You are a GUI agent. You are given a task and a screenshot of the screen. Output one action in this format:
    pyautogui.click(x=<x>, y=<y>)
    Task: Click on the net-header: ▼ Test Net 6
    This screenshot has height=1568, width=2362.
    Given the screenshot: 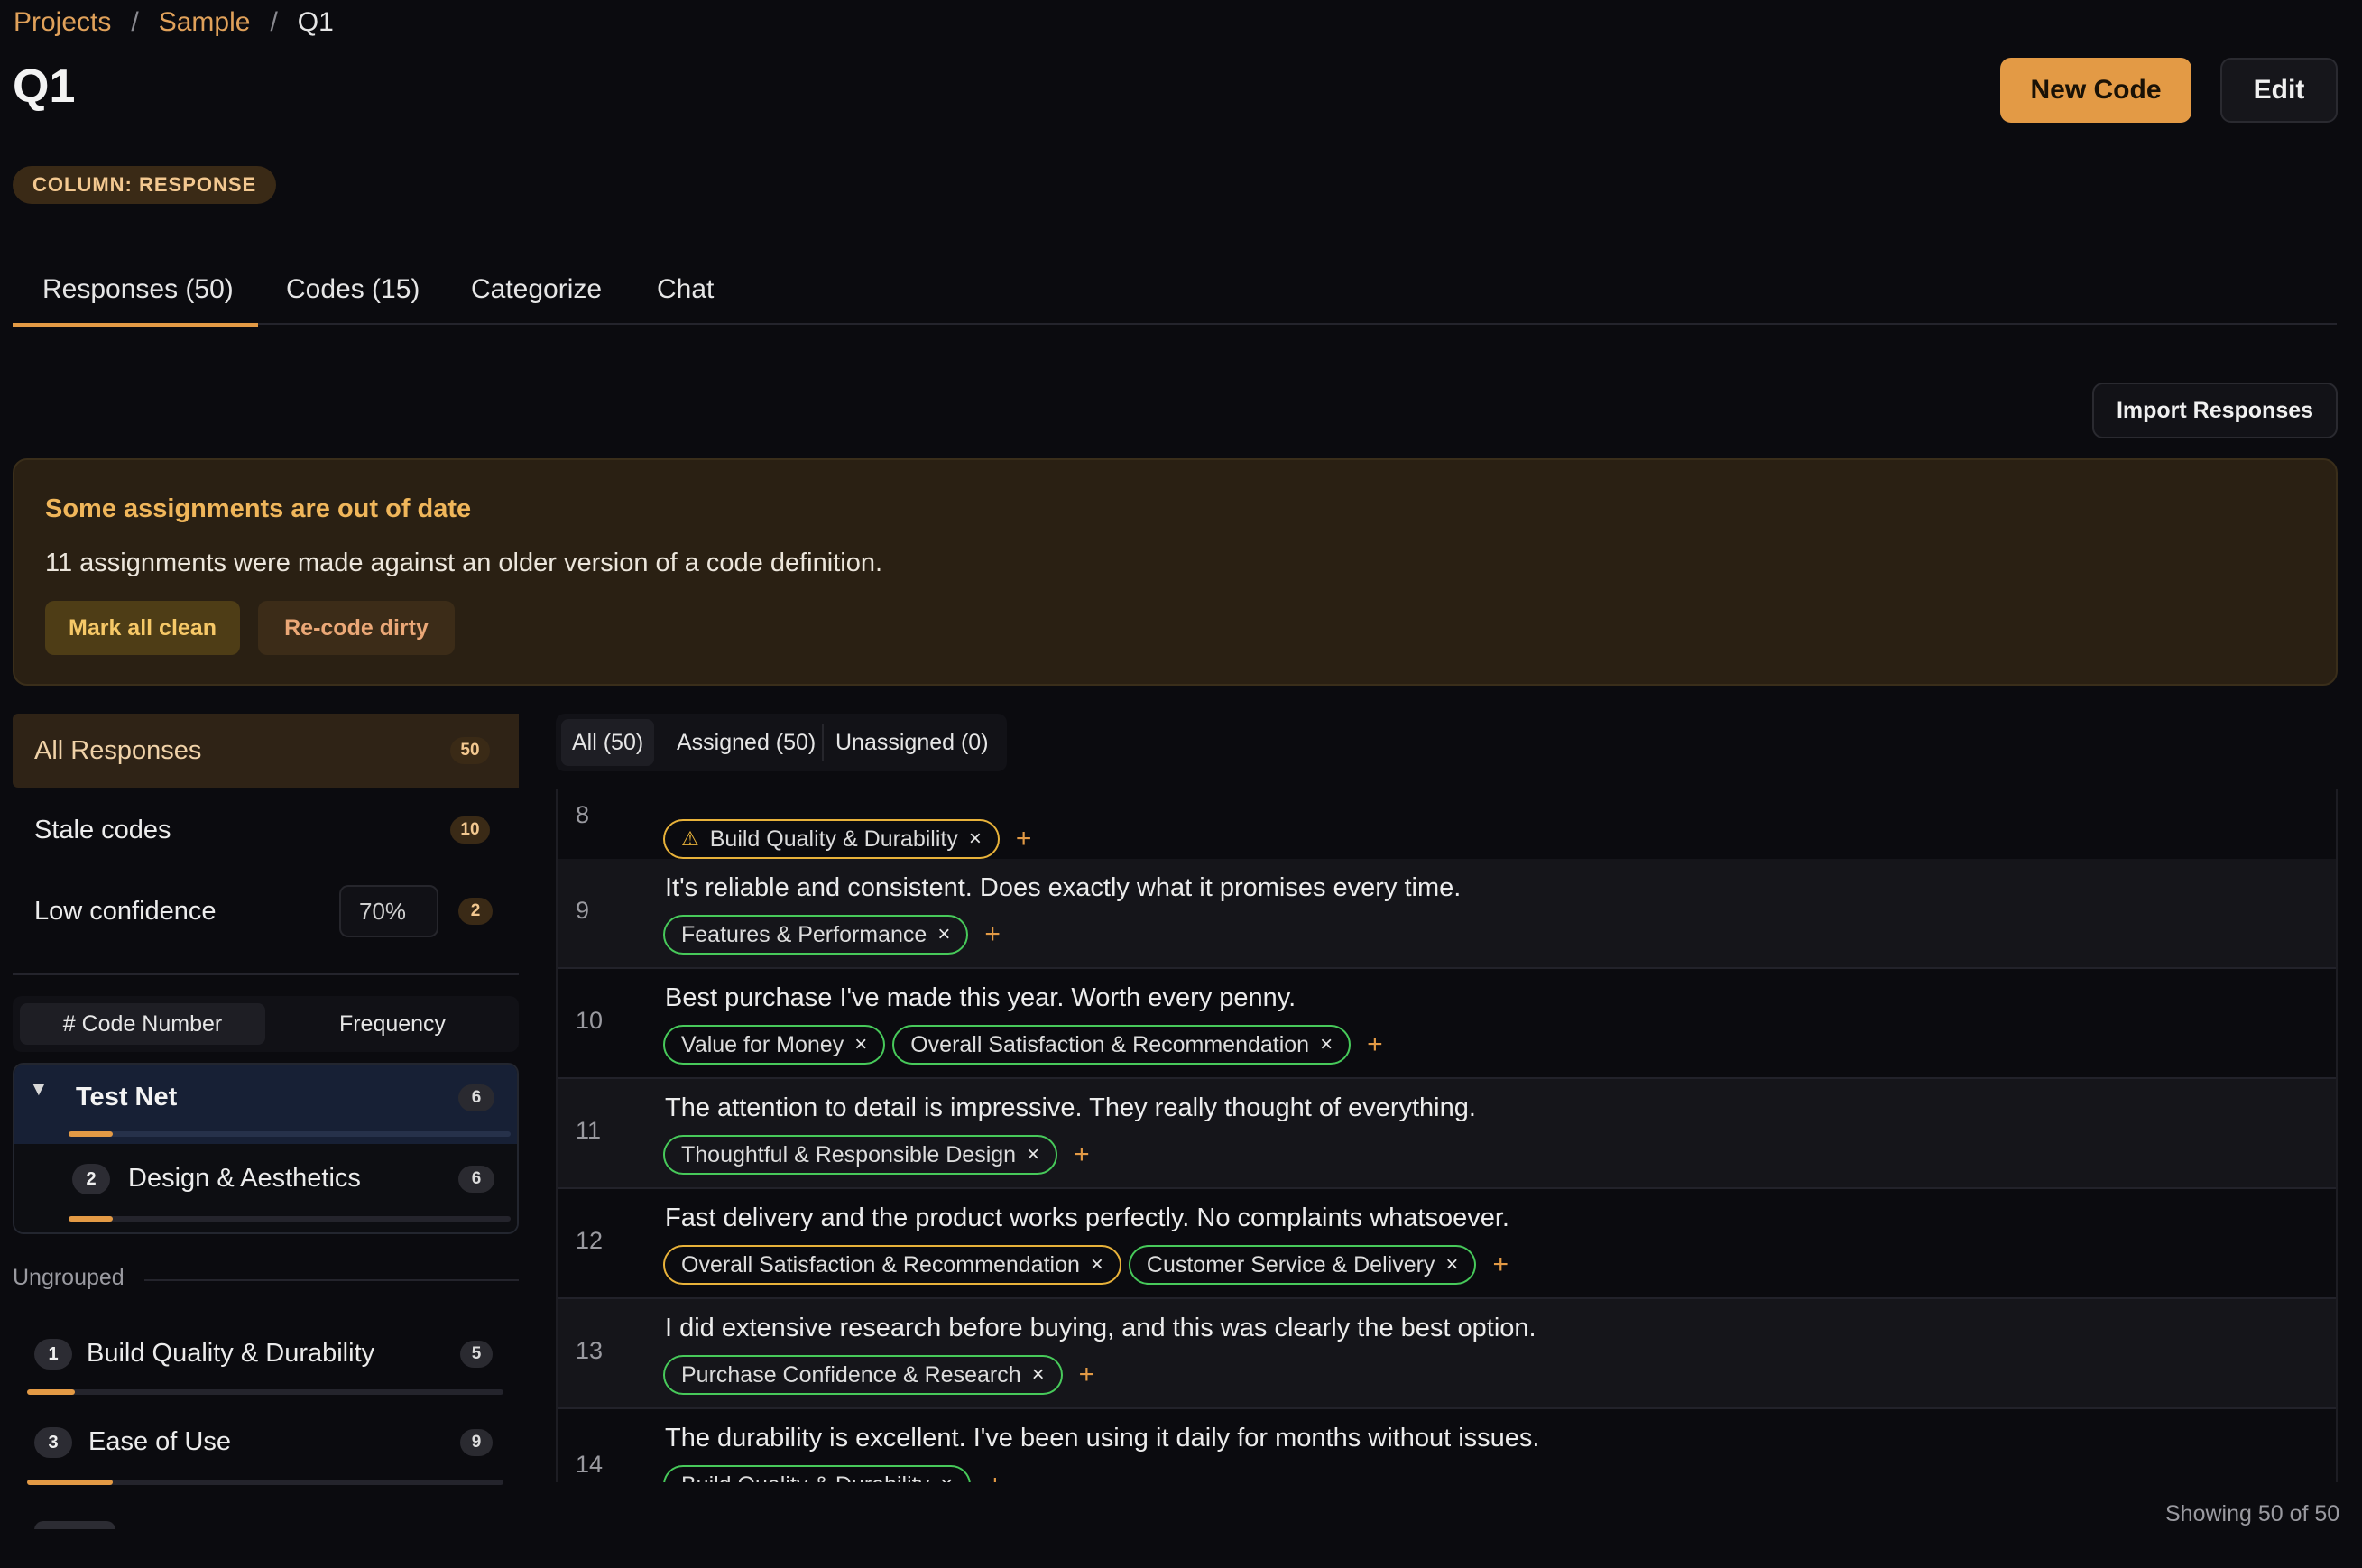 What is the action you would take?
    pyautogui.click(x=265, y=1104)
    